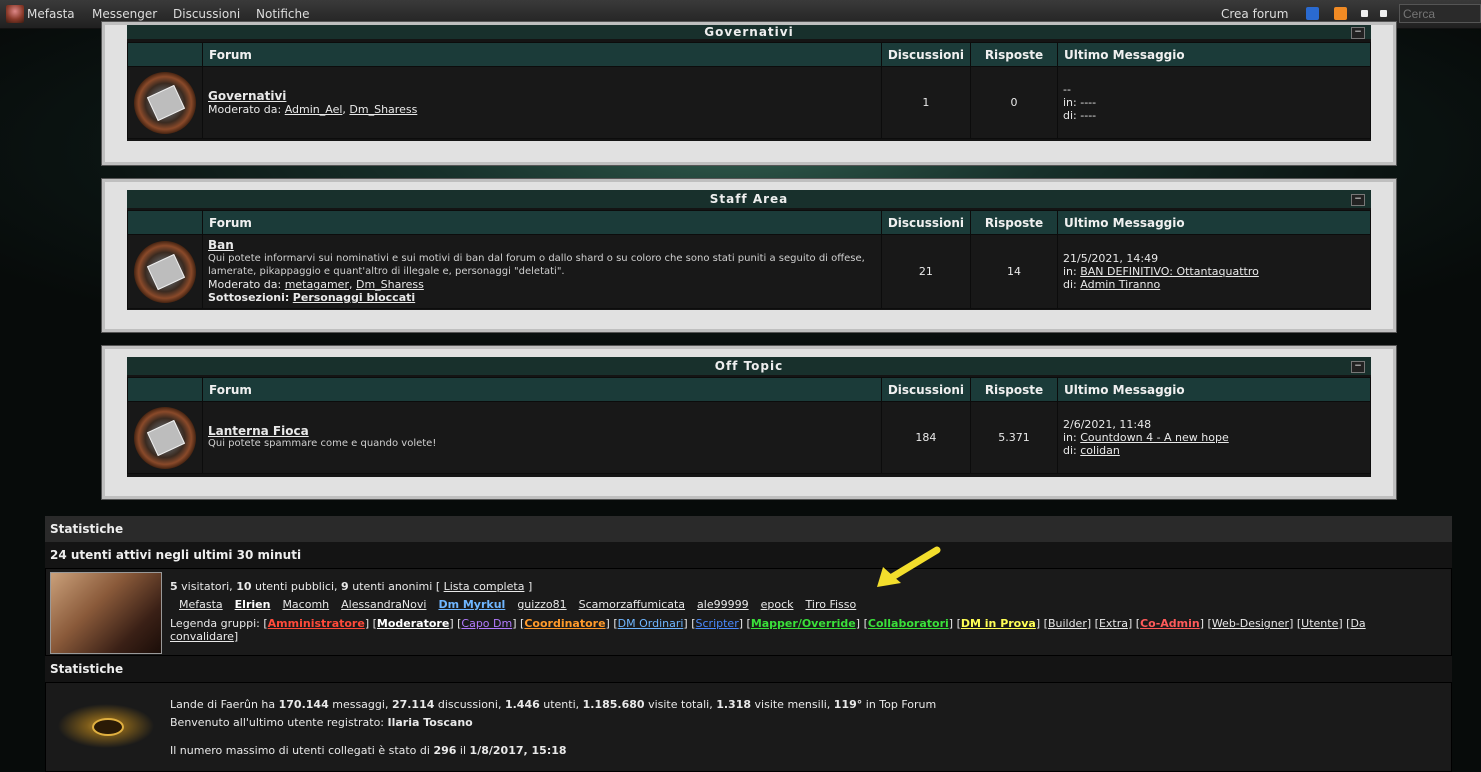  I want to click on monthly-count: 1.318, so click(734, 704).